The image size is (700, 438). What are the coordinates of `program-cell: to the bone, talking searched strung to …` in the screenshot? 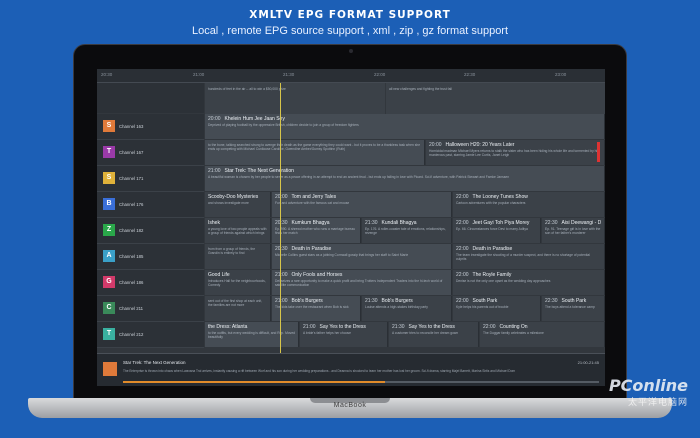 It's located at (315, 152).